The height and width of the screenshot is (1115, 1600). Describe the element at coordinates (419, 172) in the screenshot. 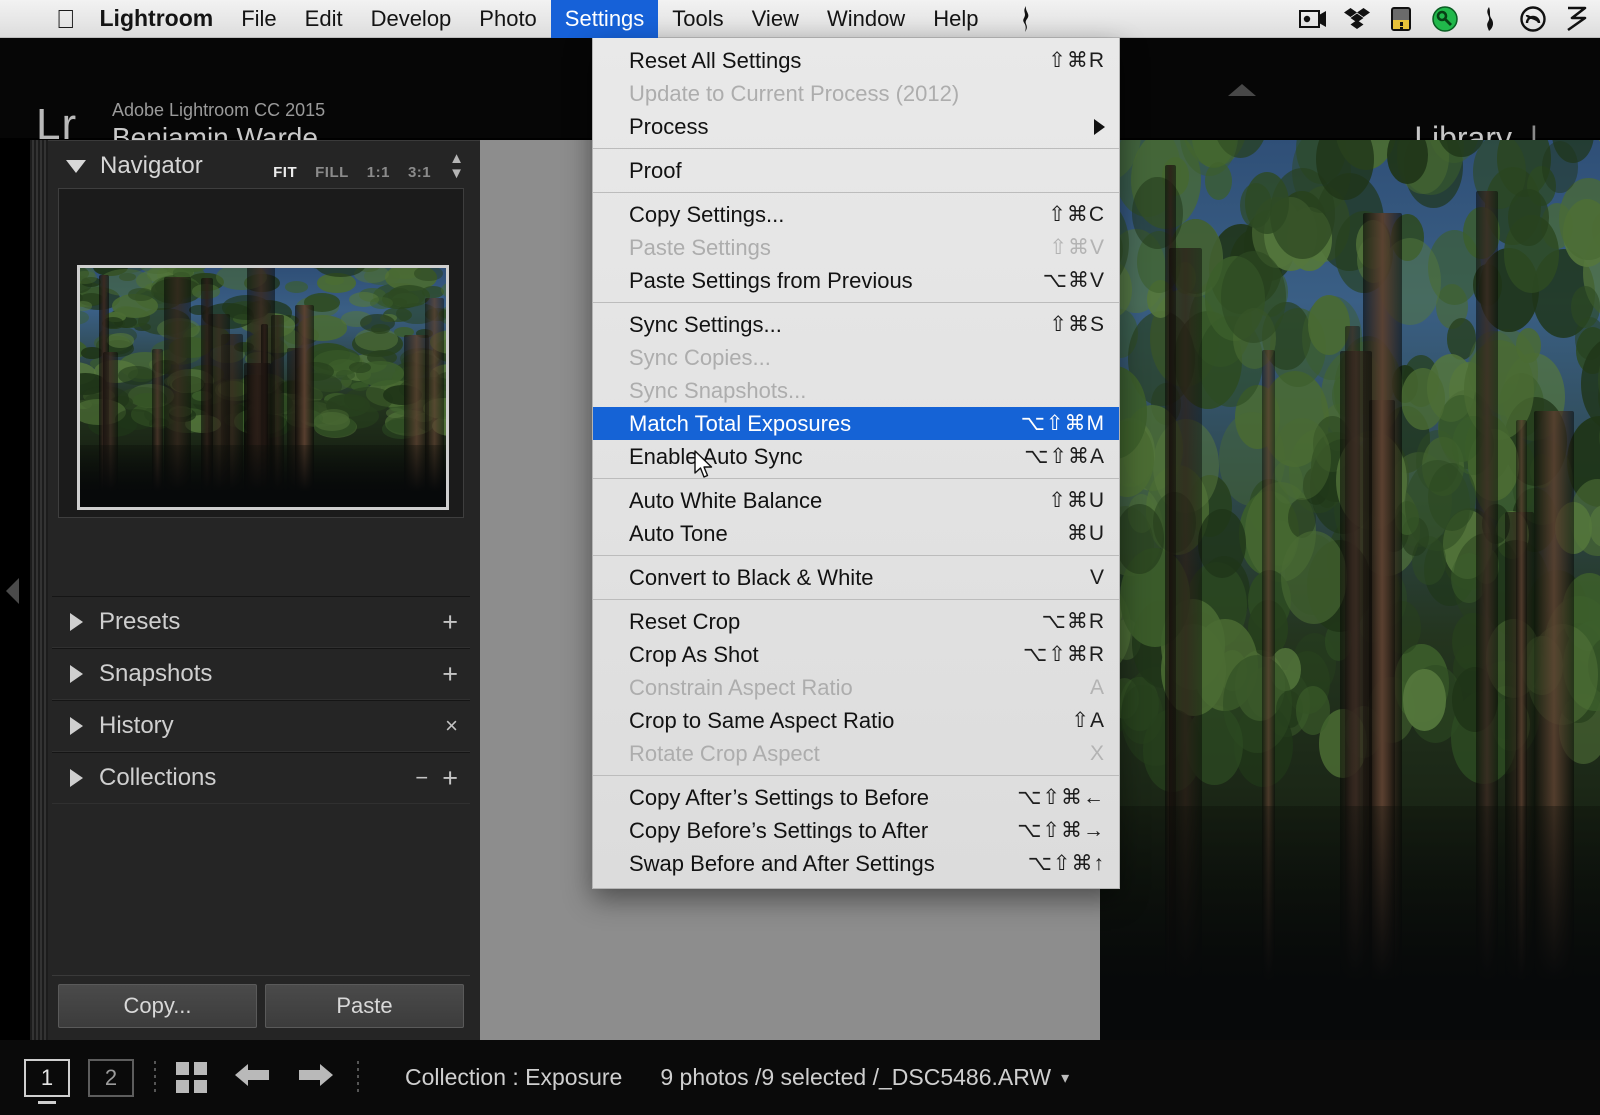

I see `zoom-option-3-1: 3:1` at that location.